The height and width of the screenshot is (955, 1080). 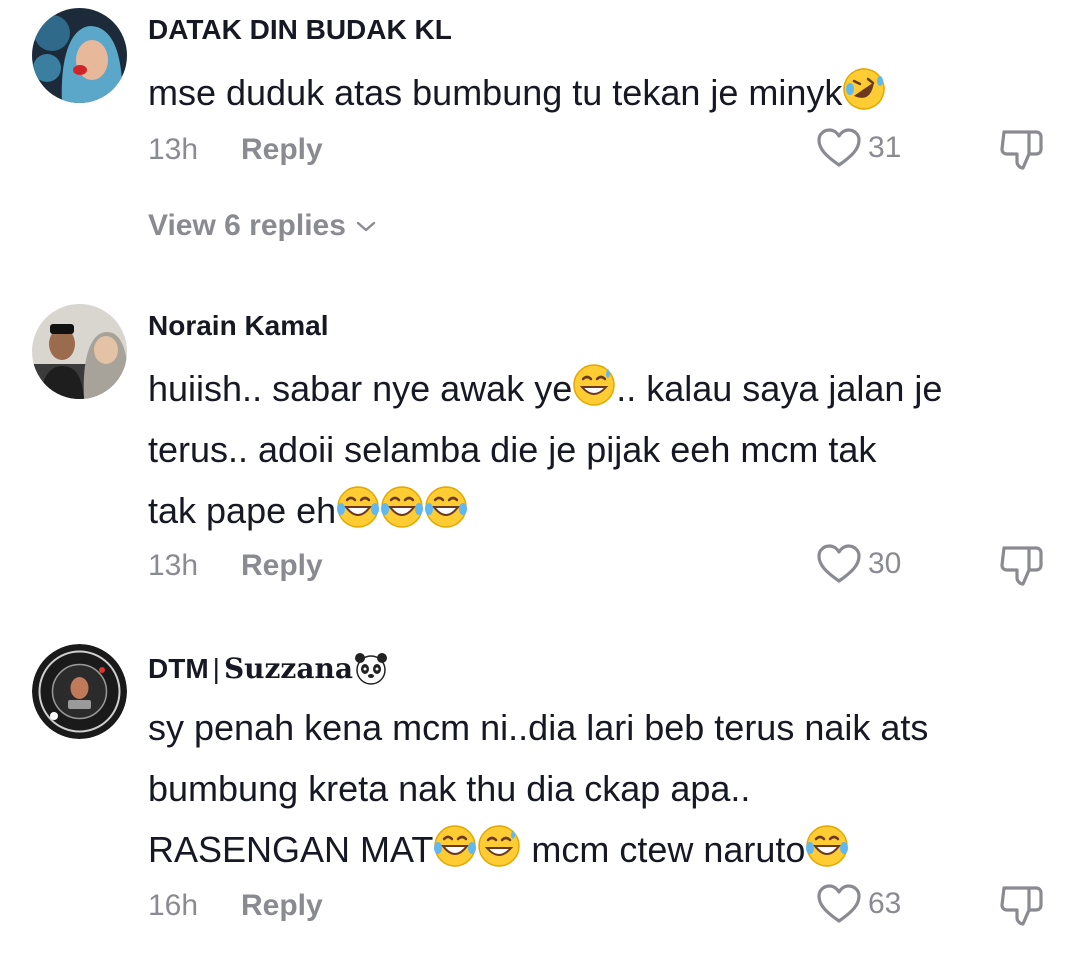 What do you see at coordinates (371, 668) in the screenshot?
I see `panda-icon` at bounding box center [371, 668].